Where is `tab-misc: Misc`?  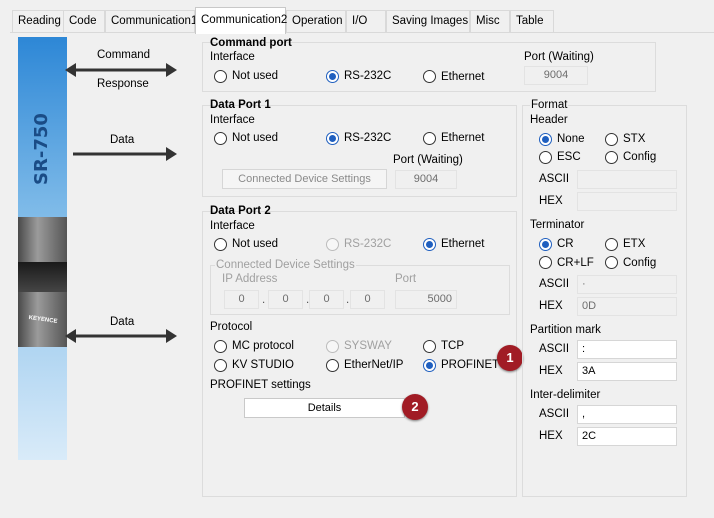 tab-misc: Misc is located at coordinates (490, 21).